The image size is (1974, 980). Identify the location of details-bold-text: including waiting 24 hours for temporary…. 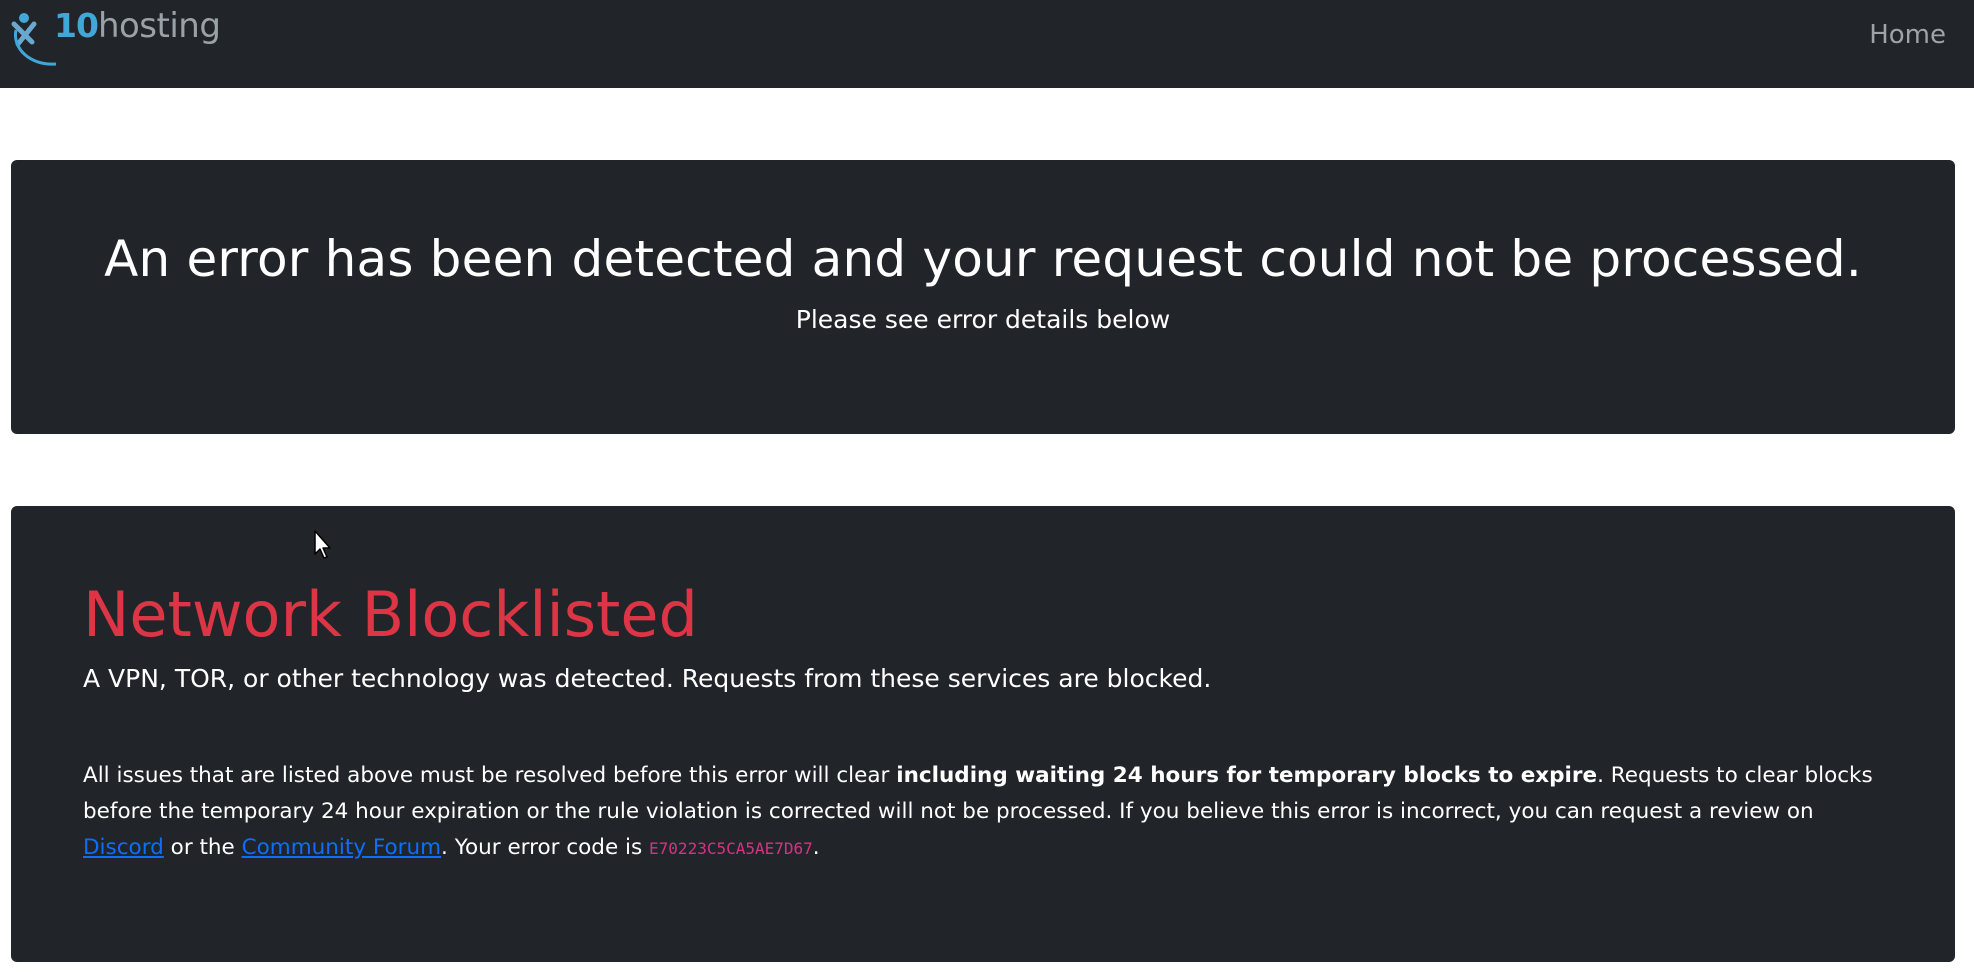
(1247, 775).